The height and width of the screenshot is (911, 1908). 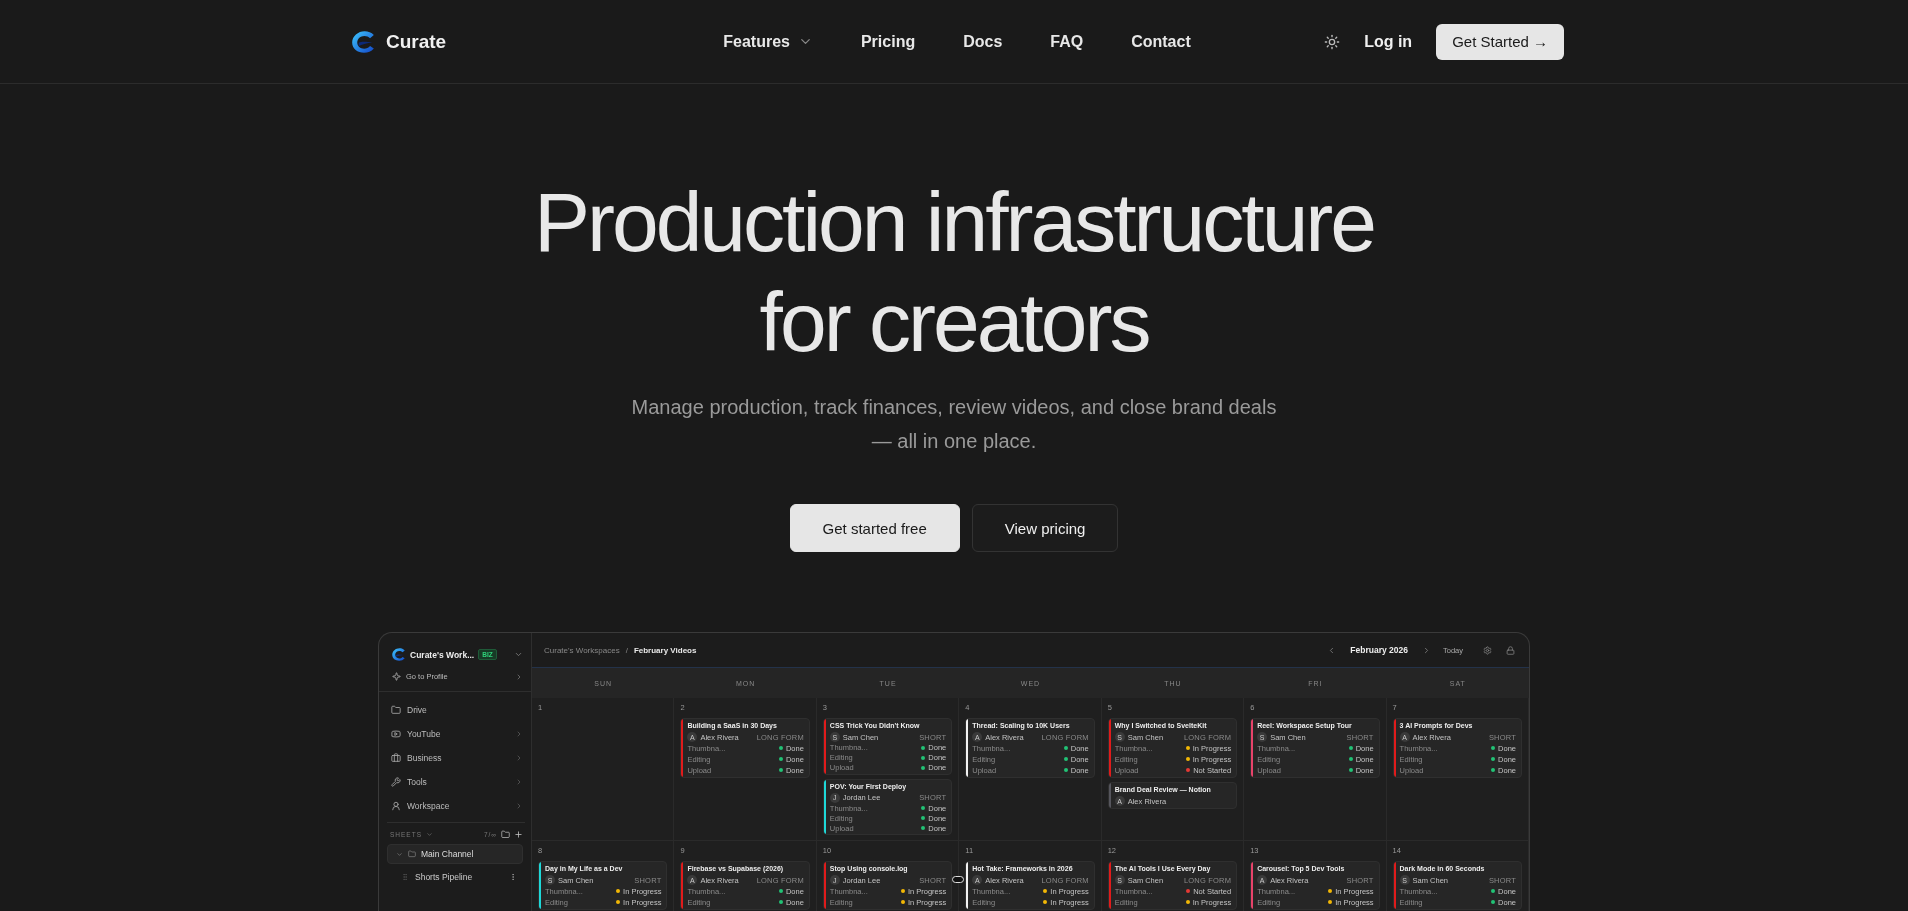 I want to click on theme-toggle-icon, so click(x=1332, y=41).